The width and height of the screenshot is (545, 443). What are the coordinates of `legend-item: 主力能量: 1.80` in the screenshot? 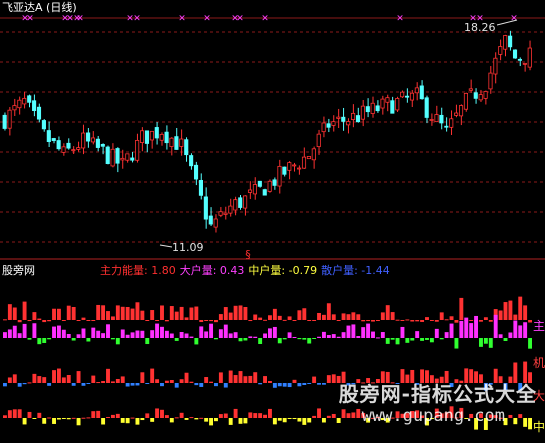 It's located at (138, 270).